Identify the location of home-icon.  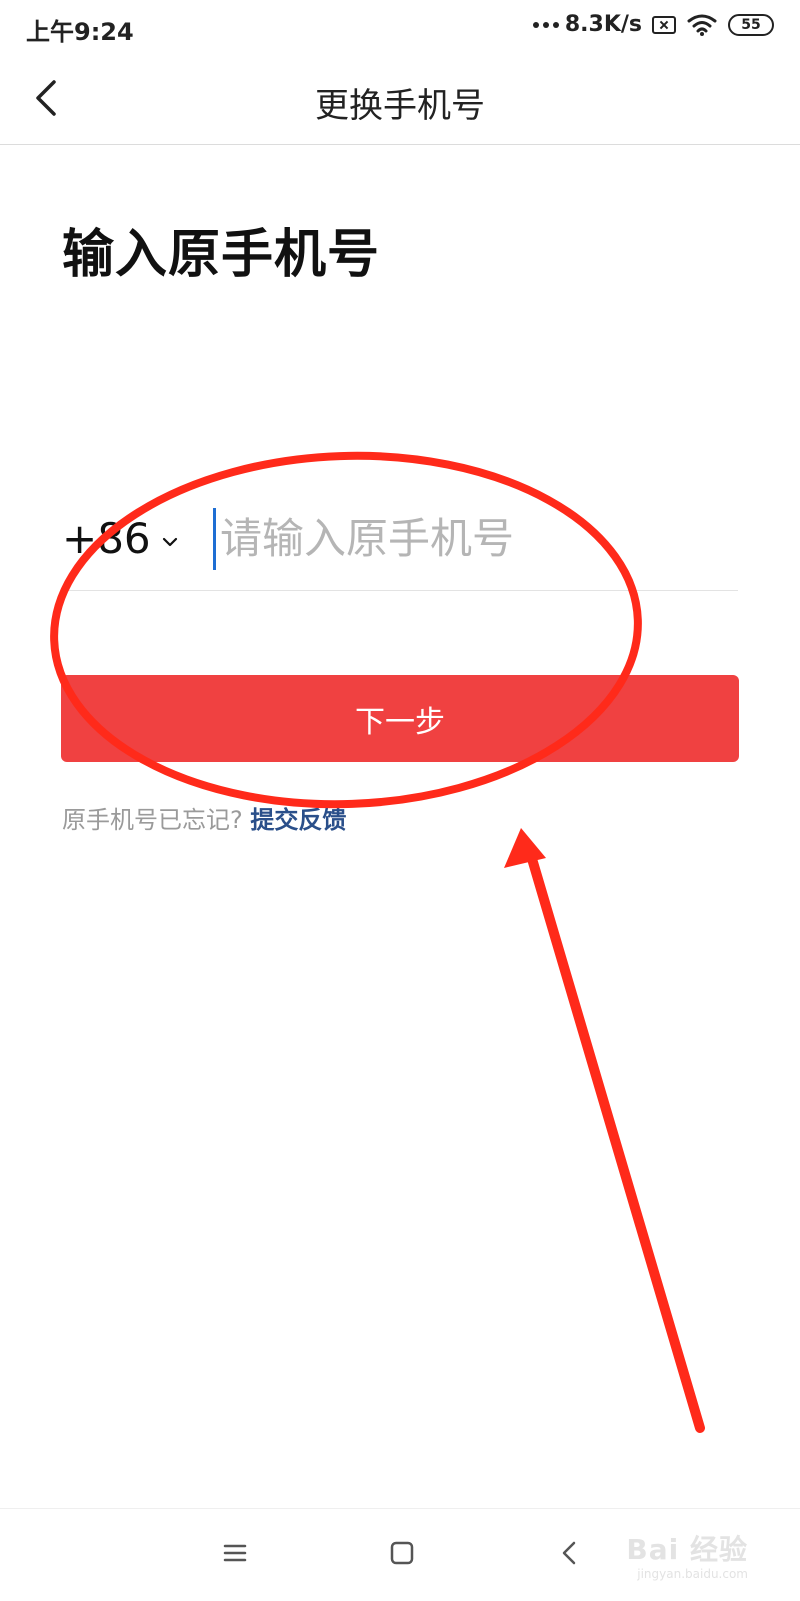
(402, 1553).